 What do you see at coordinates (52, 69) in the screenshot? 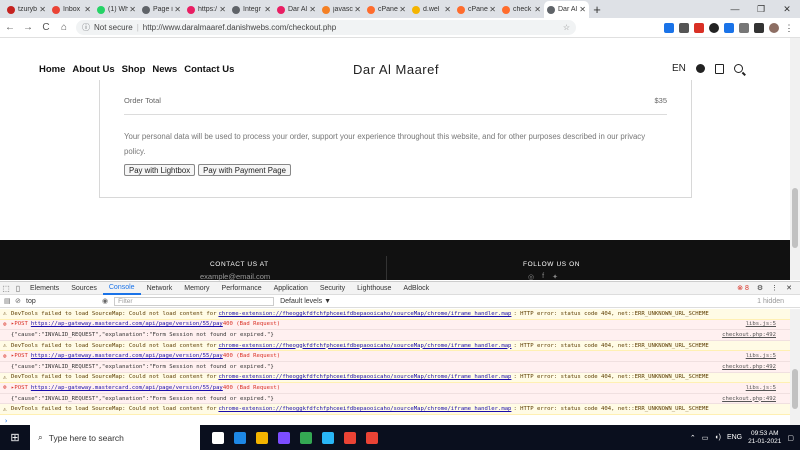
I see `nav-home: Home` at bounding box center [52, 69].